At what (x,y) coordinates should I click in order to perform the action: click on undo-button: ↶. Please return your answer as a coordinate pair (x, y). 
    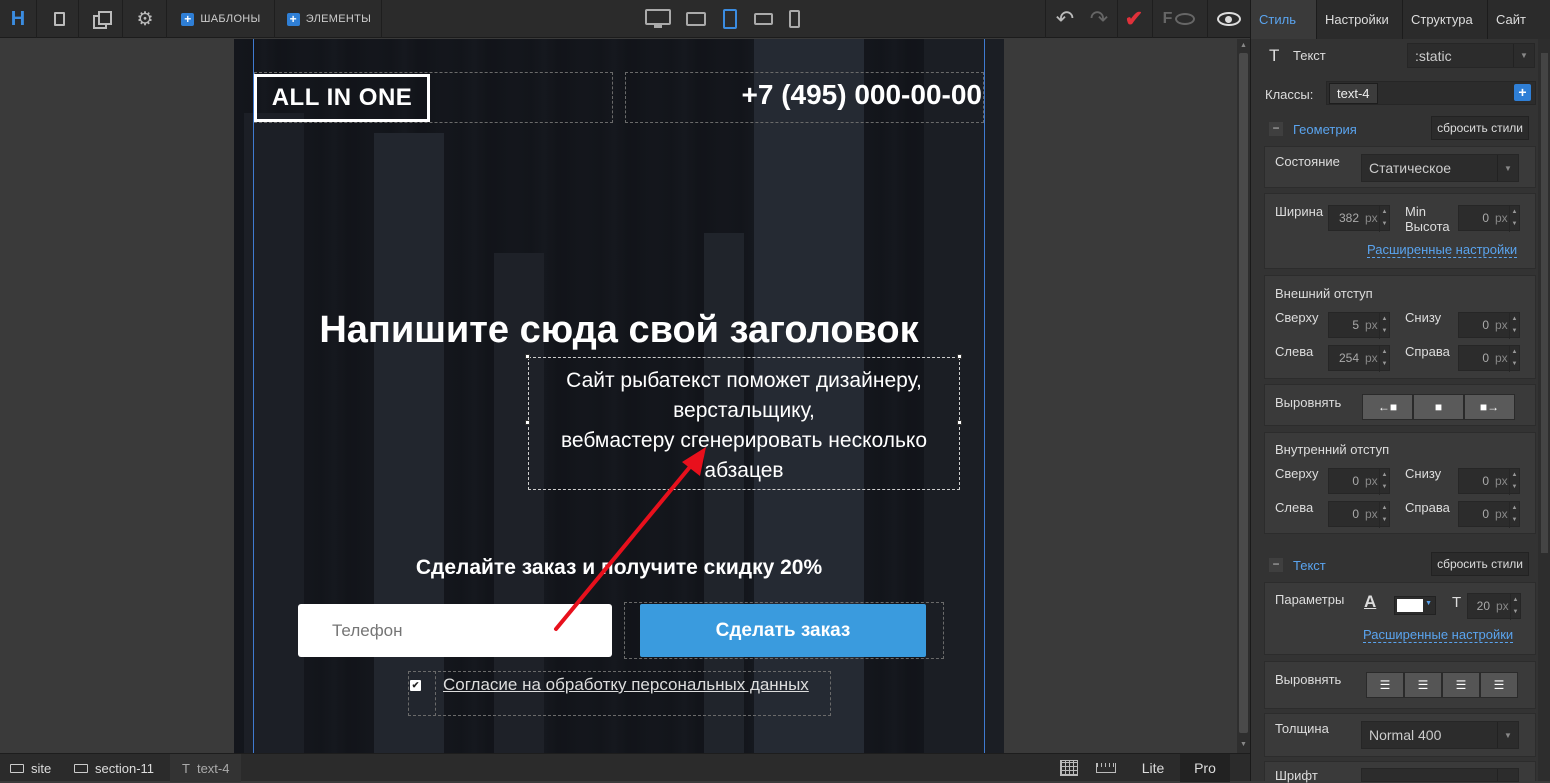
    Looking at the image, I should click on (1065, 19).